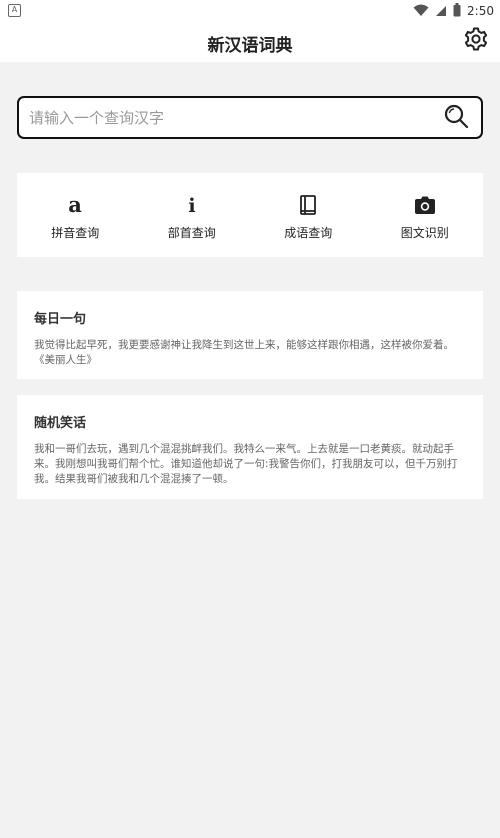 The height and width of the screenshot is (838, 500). I want to click on idiom-query-button: 成语查询, so click(308, 215).